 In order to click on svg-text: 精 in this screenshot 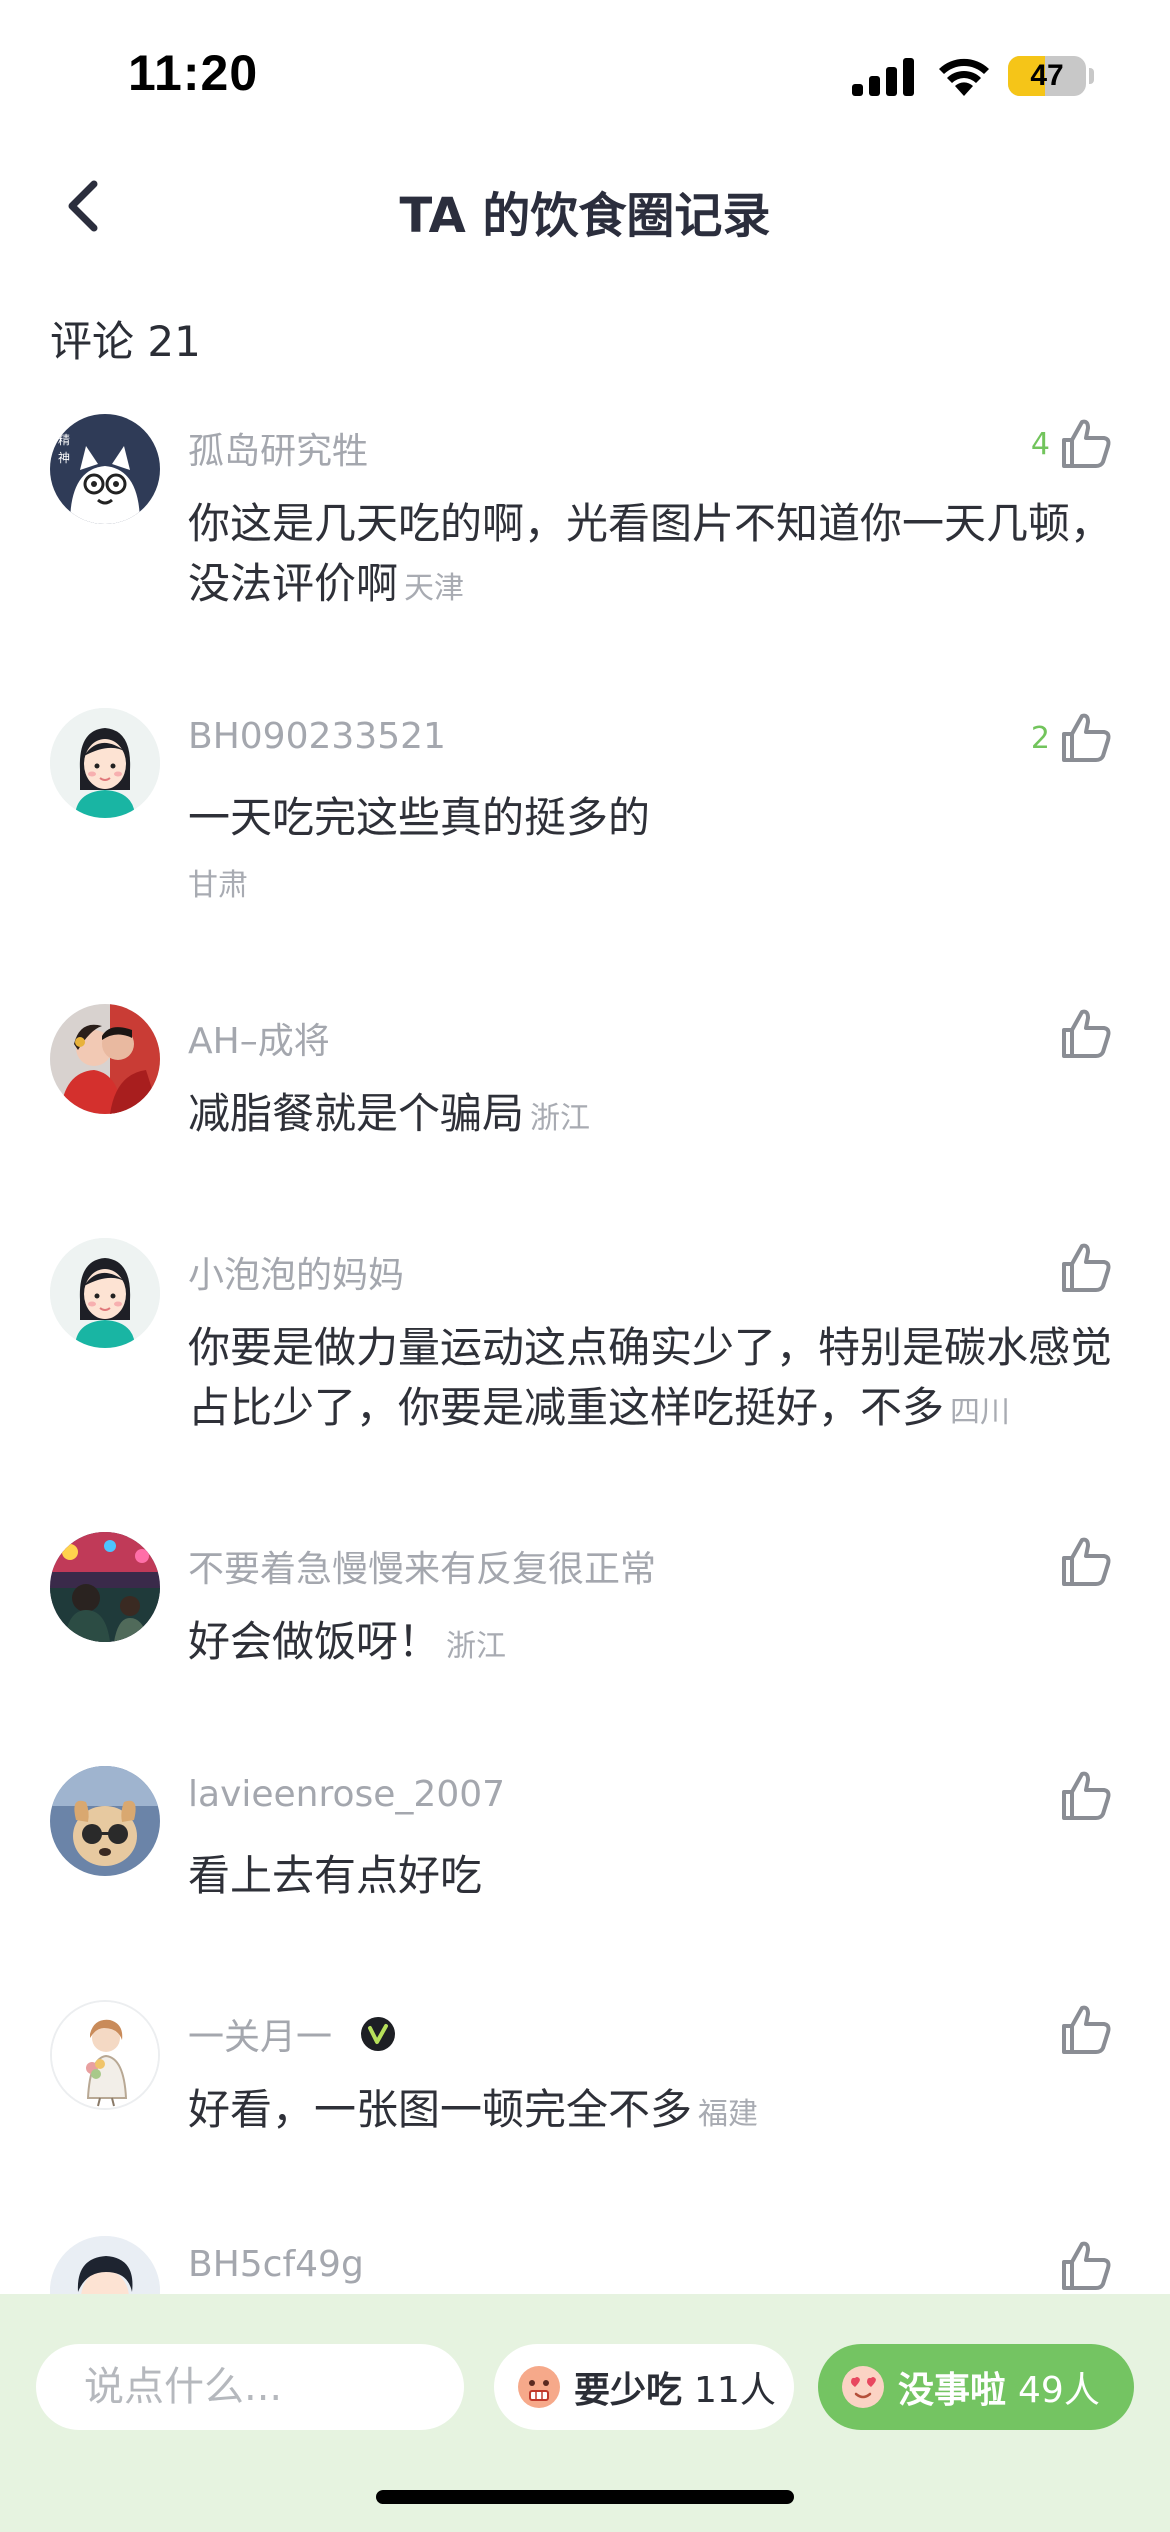, I will do `click(64, 440)`.